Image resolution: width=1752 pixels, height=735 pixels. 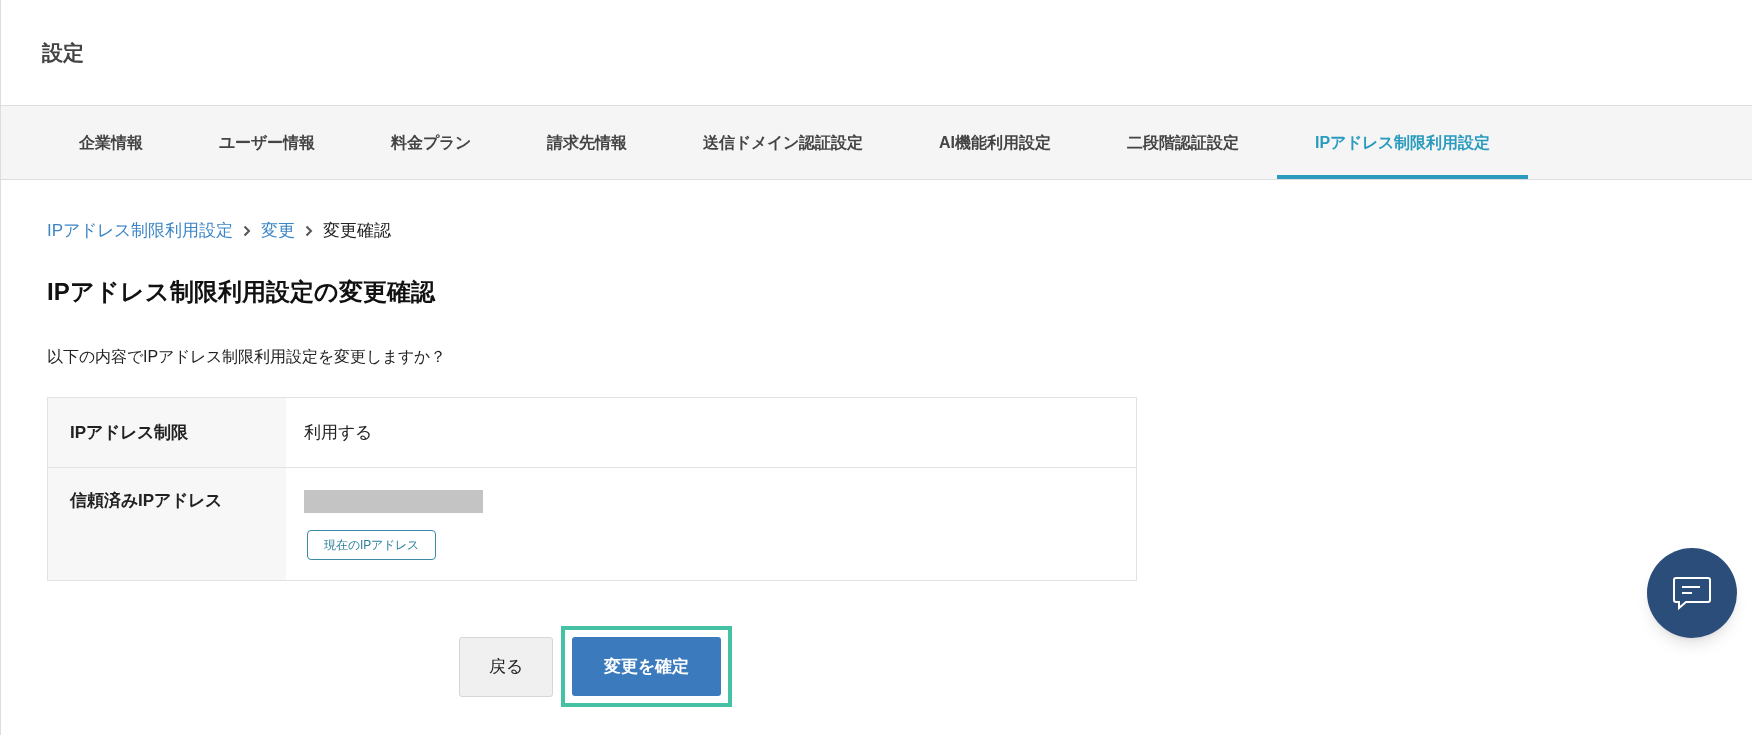 I want to click on settings-tab: 送信ドメイン認証設定, so click(x=783, y=142).